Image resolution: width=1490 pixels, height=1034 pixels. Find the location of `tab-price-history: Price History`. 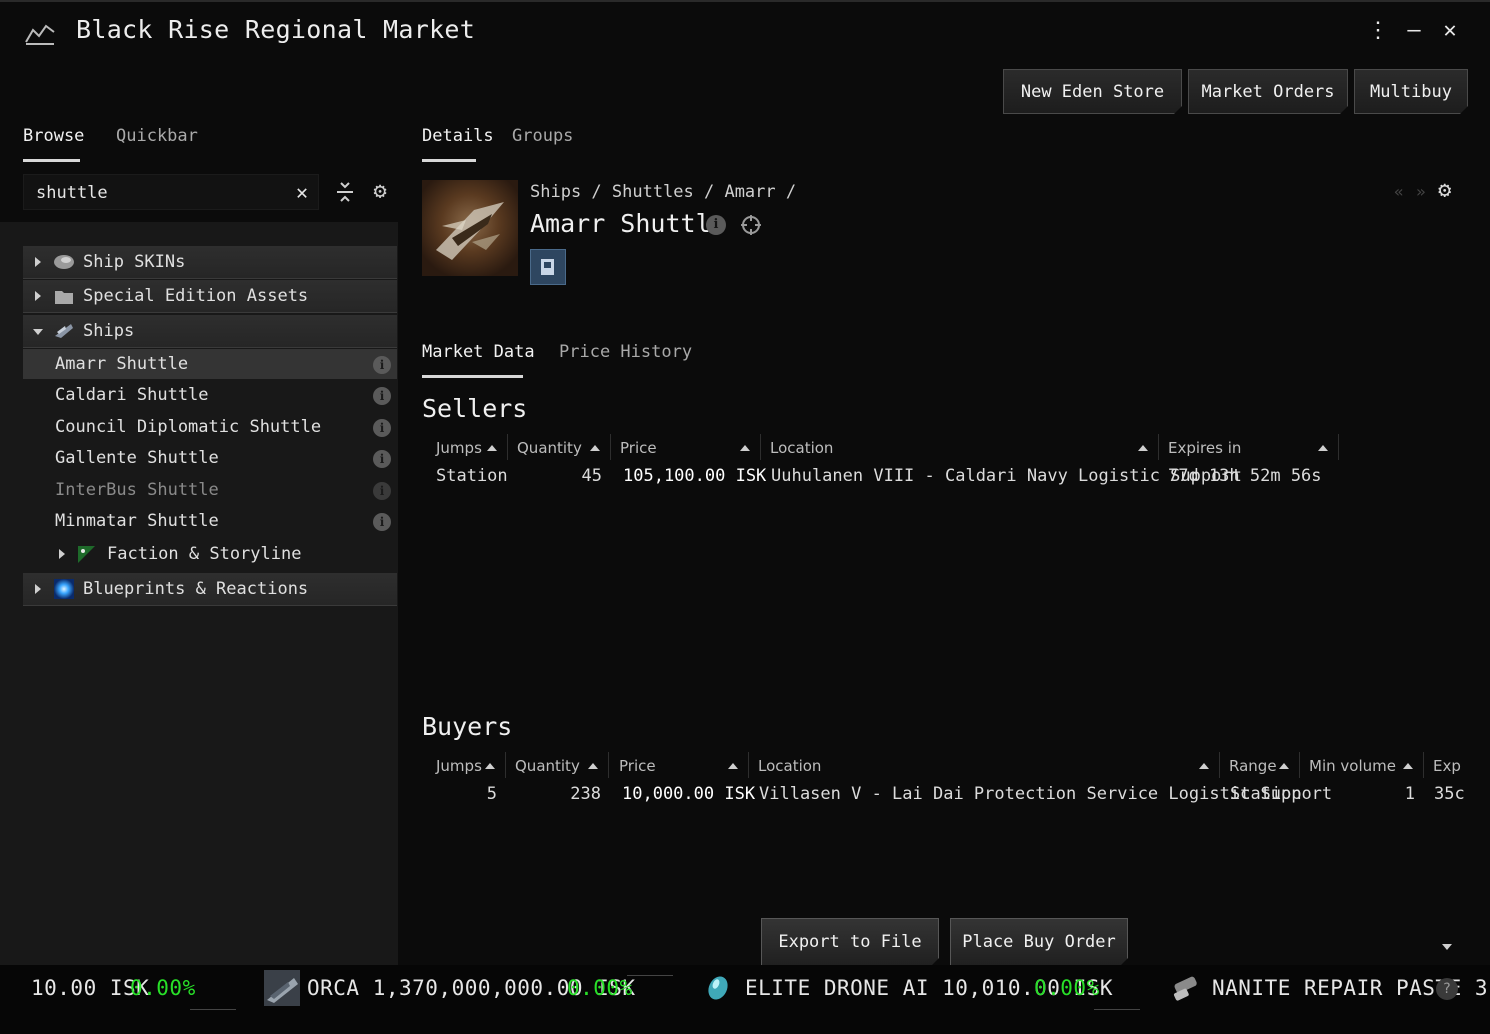

tab-price-history: Price History is located at coordinates (625, 352).